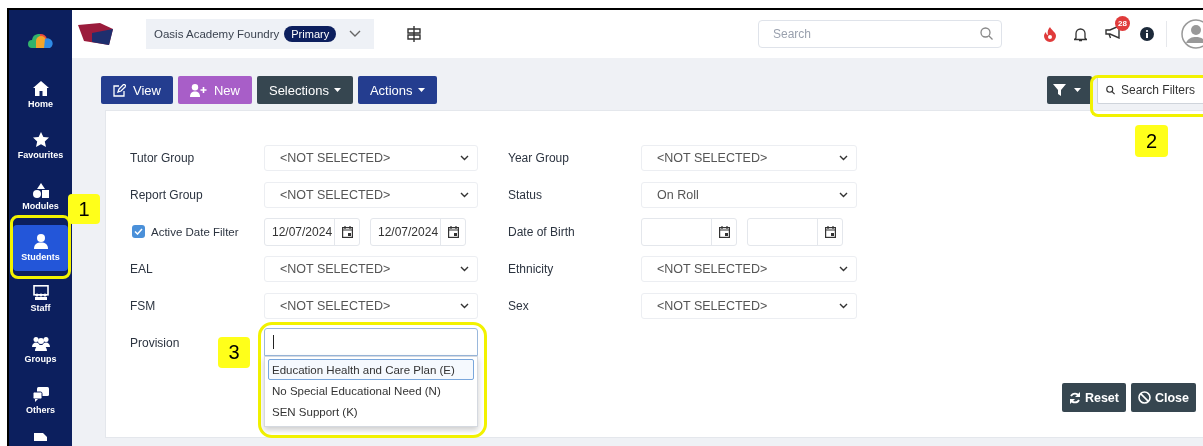  I want to click on toolbar-button: View, so click(137, 90).